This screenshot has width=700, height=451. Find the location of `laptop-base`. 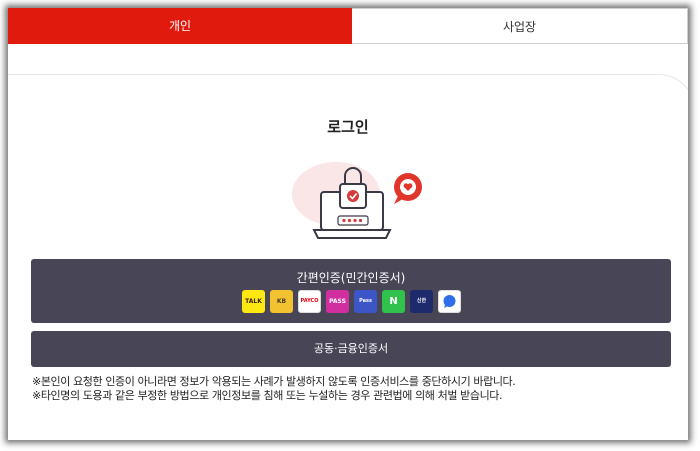

laptop-base is located at coordinates (352, 234).